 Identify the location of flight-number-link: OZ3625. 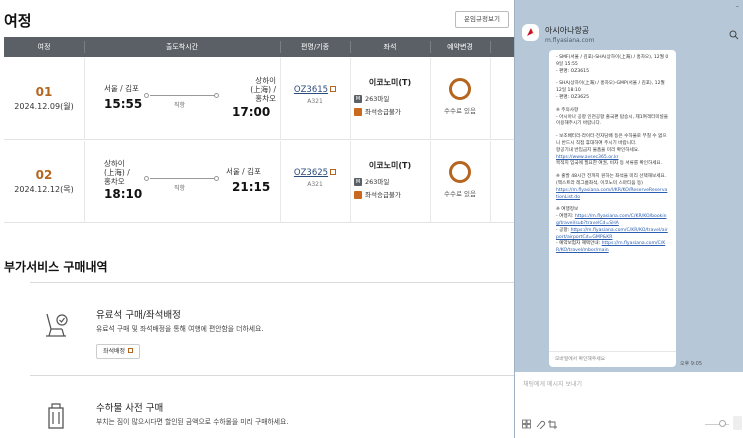
(315, 173).